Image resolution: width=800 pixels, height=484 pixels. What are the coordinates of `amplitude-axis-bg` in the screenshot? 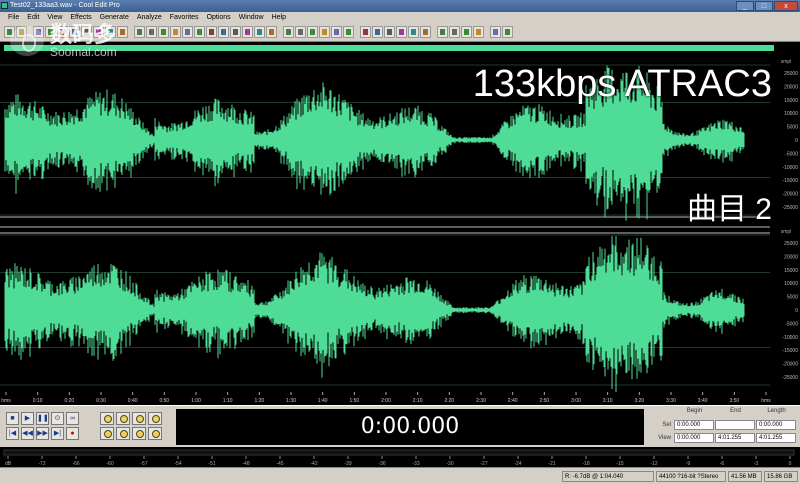 It's located at (786, 223).